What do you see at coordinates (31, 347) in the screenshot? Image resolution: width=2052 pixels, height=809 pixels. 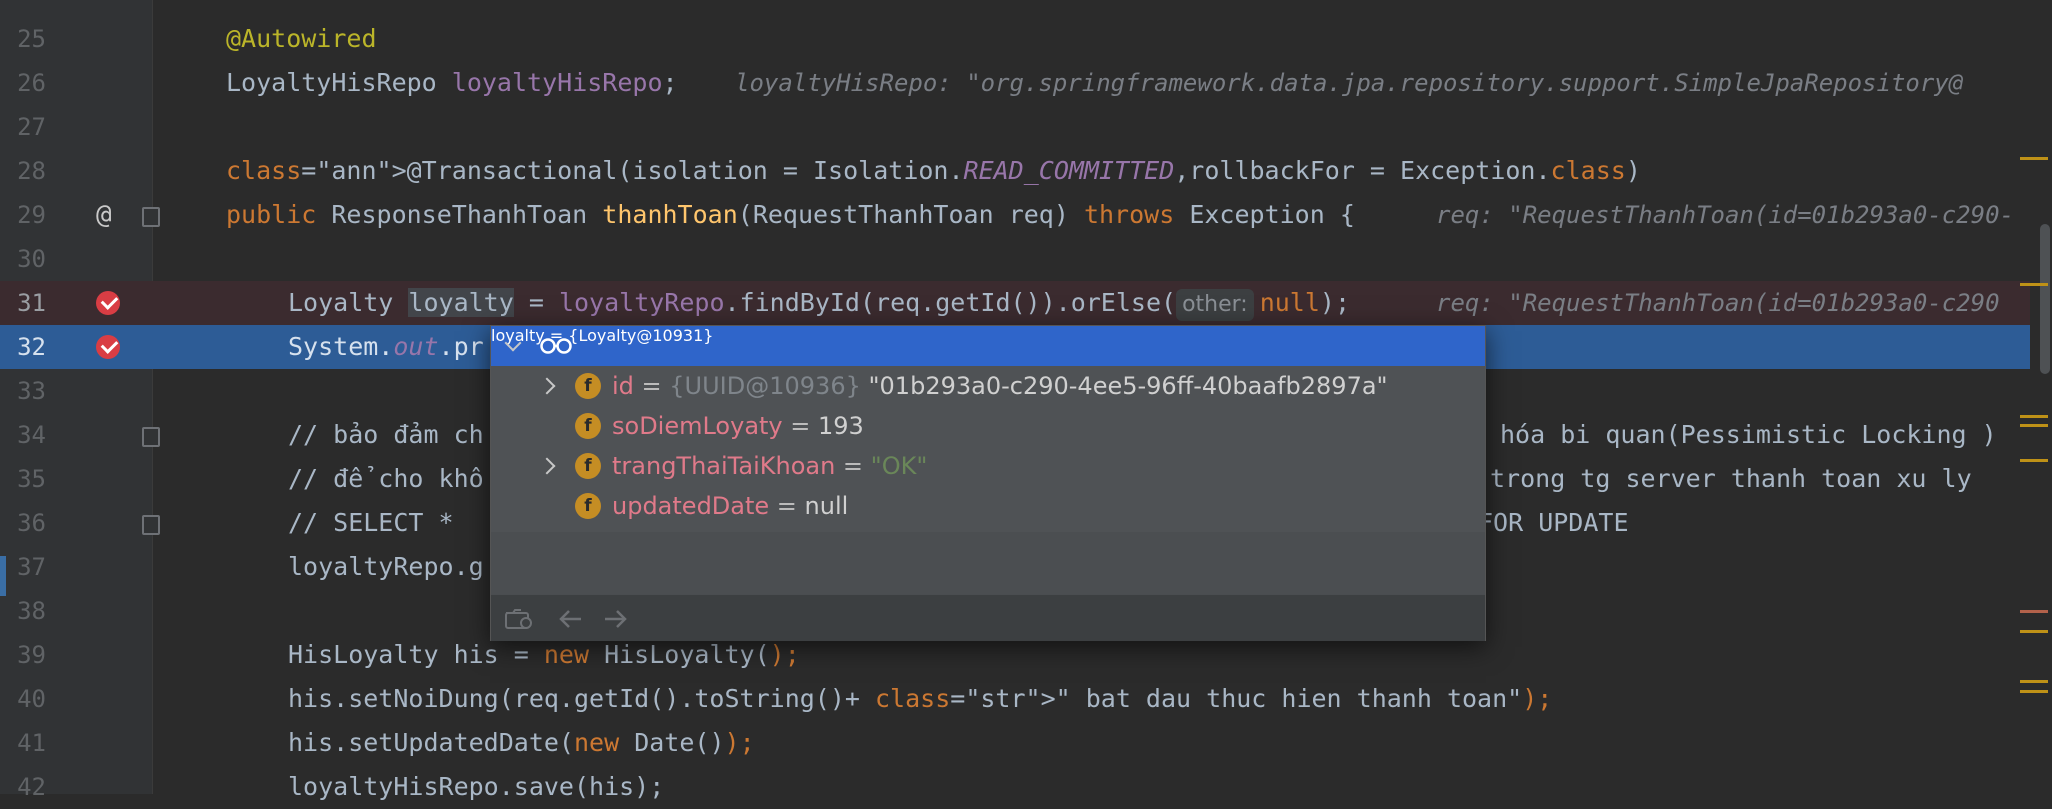 I see `line-number: 32` at bounding box center [31, 347].